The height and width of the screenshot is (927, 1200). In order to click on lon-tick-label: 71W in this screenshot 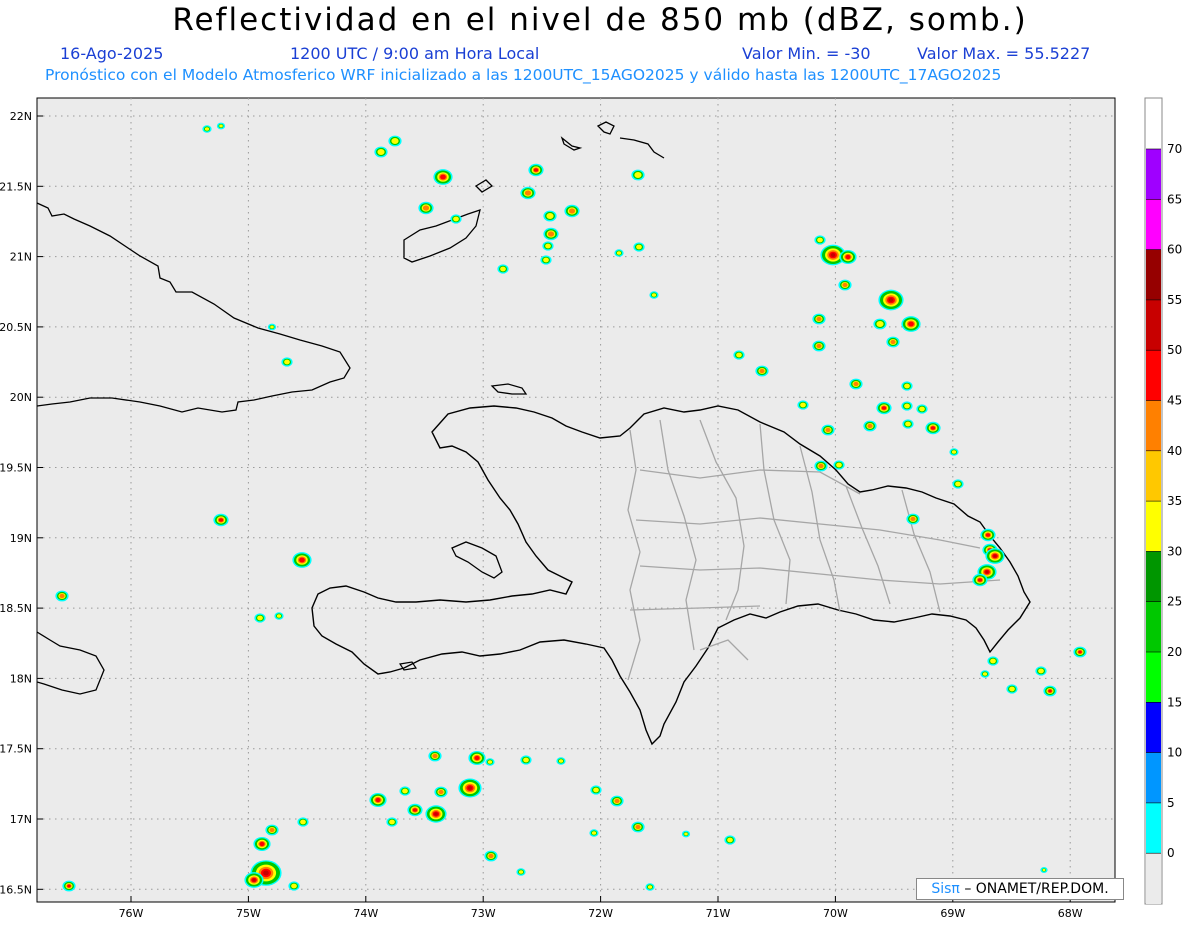, I will do `click(718, 913)`.